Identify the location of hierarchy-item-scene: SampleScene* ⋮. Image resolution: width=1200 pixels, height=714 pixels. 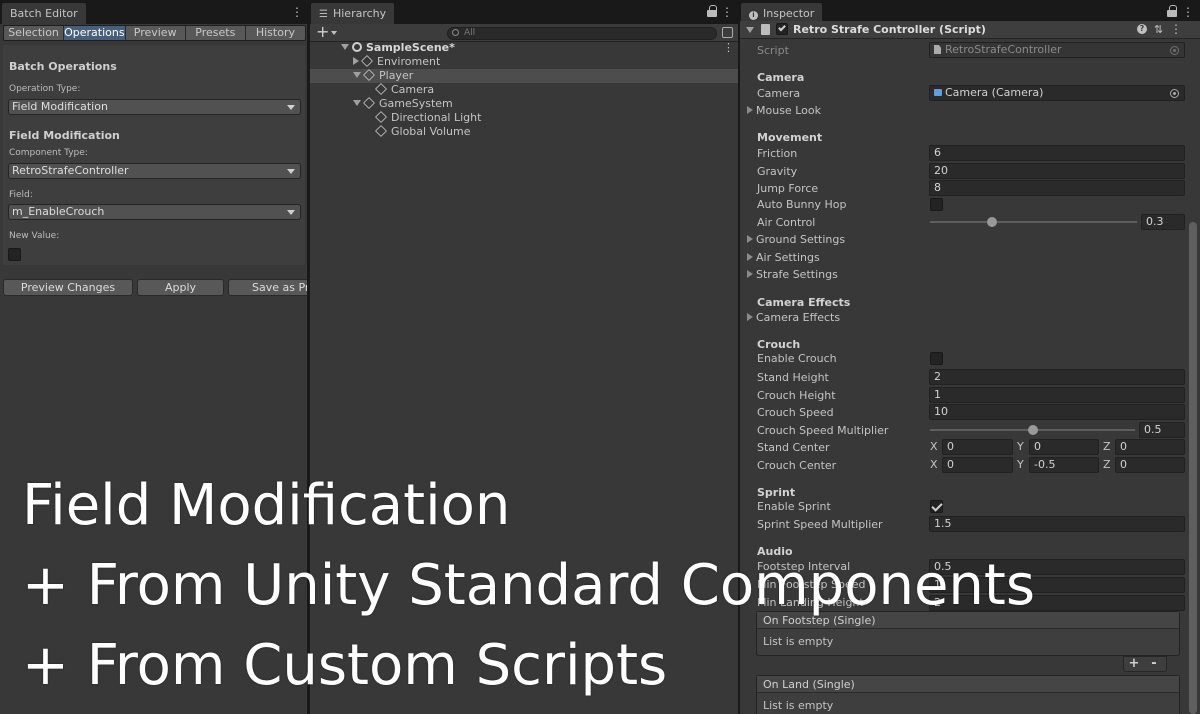
(524, 48).